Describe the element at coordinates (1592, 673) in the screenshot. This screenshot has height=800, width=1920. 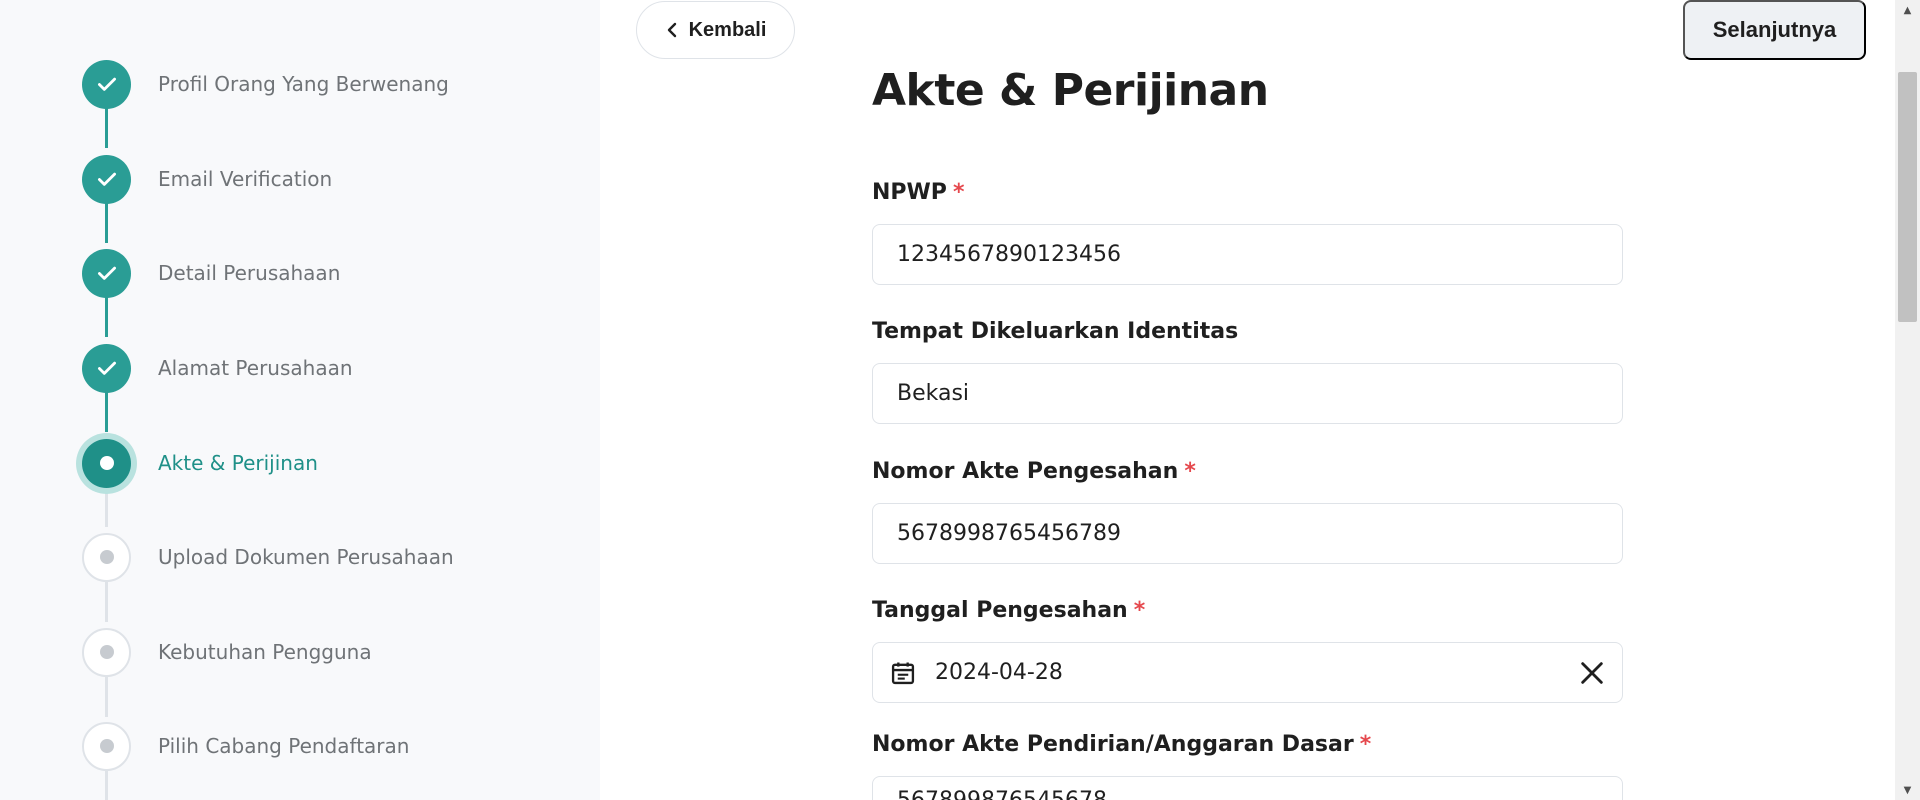
I see `close-icon` at that location.